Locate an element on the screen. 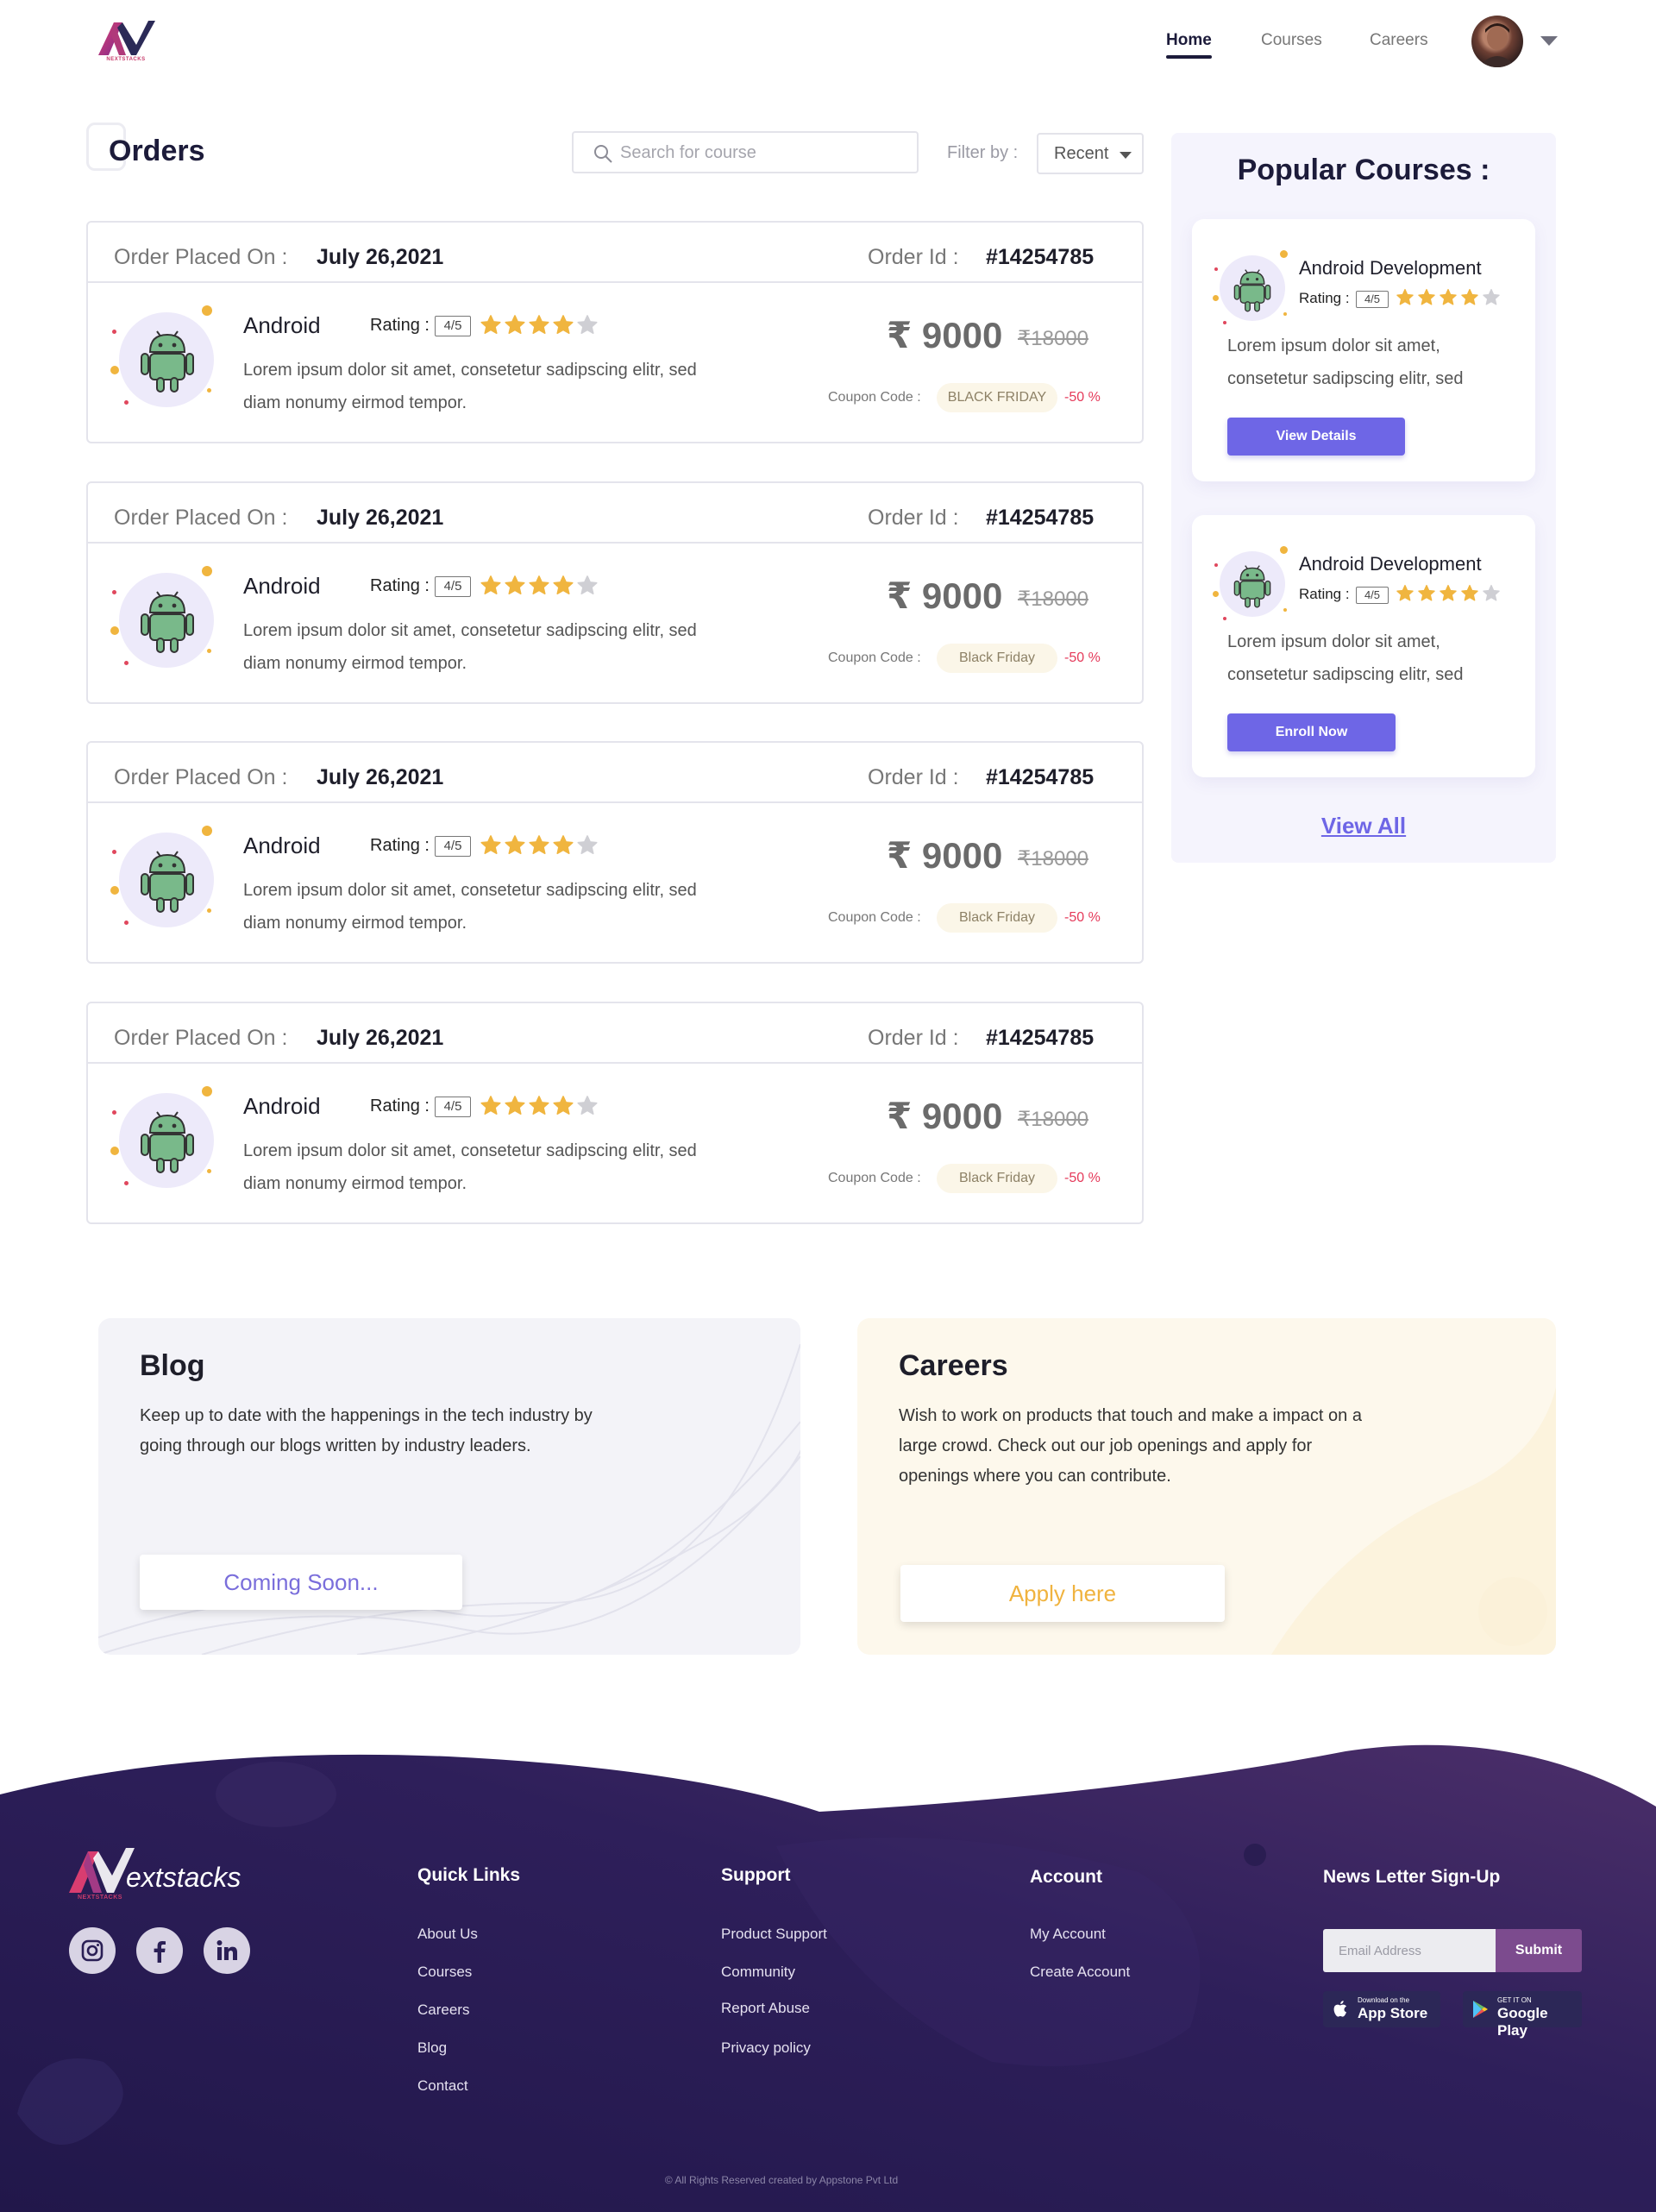 The height and width of the screenshot is (2212, 1656). footer-link-blog: Blog is located at coordinates (432, 2048).